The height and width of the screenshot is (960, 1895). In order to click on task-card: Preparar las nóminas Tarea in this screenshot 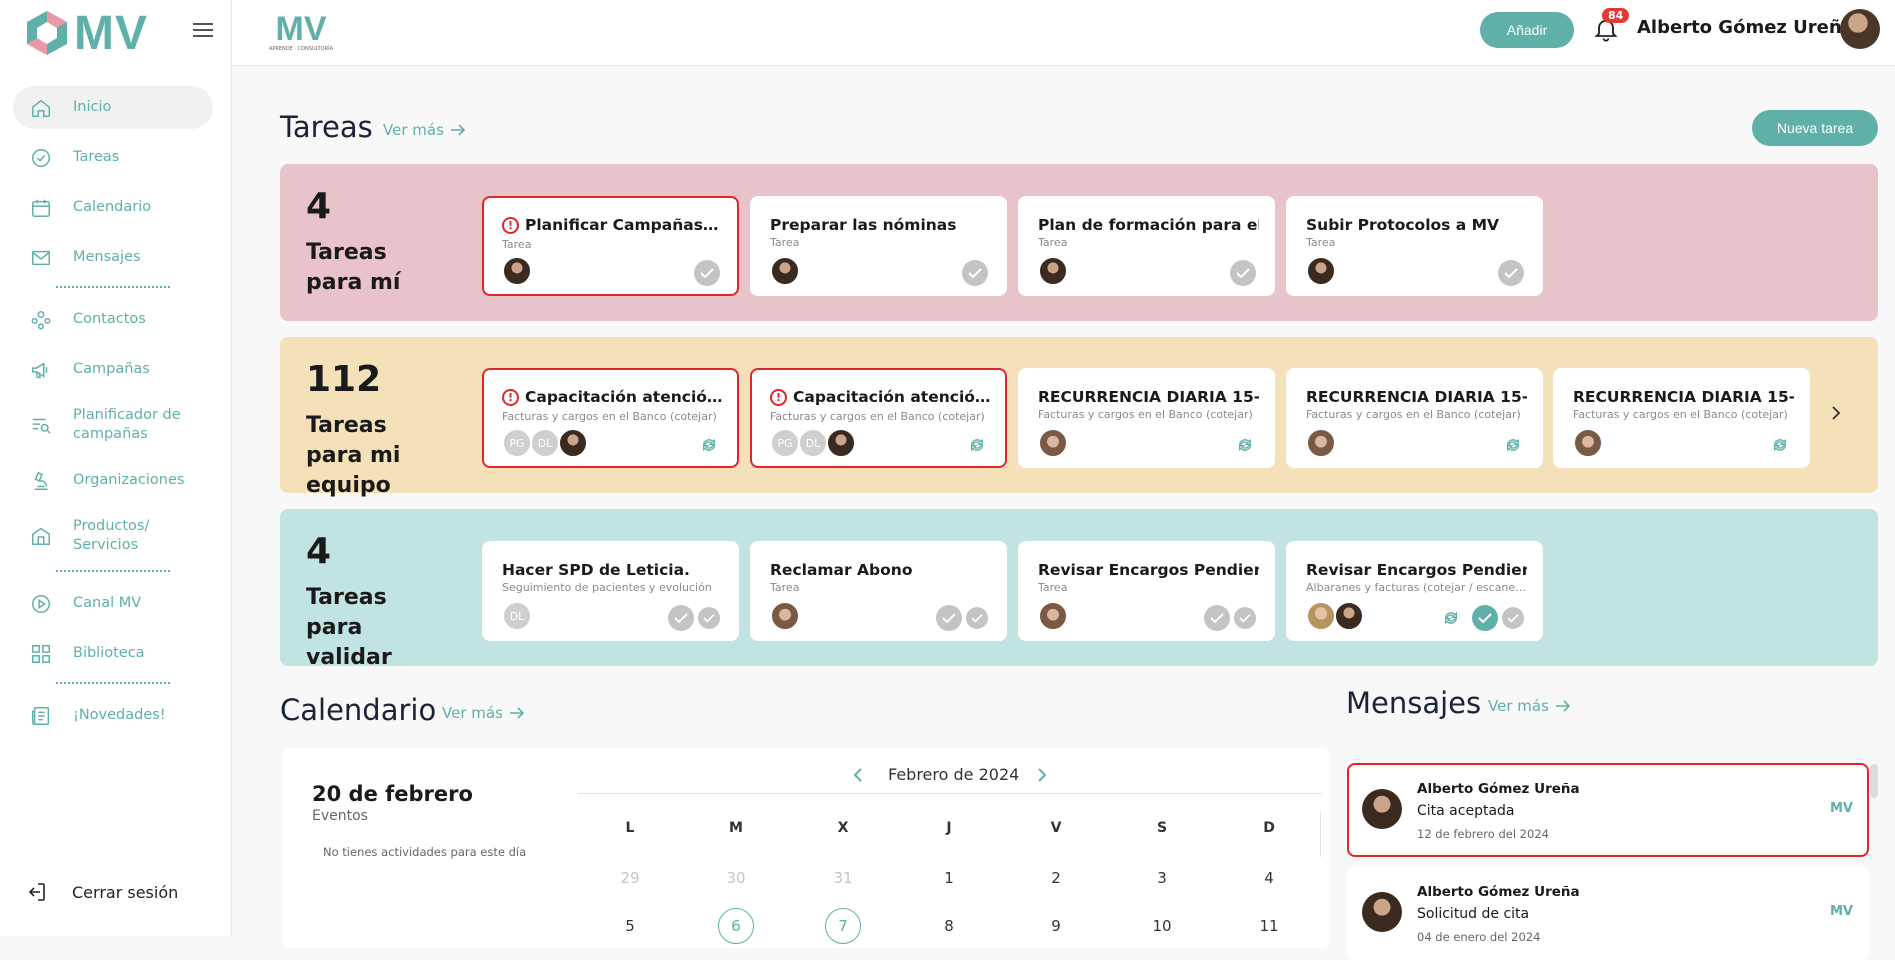, I will do `click(878, 246)`.